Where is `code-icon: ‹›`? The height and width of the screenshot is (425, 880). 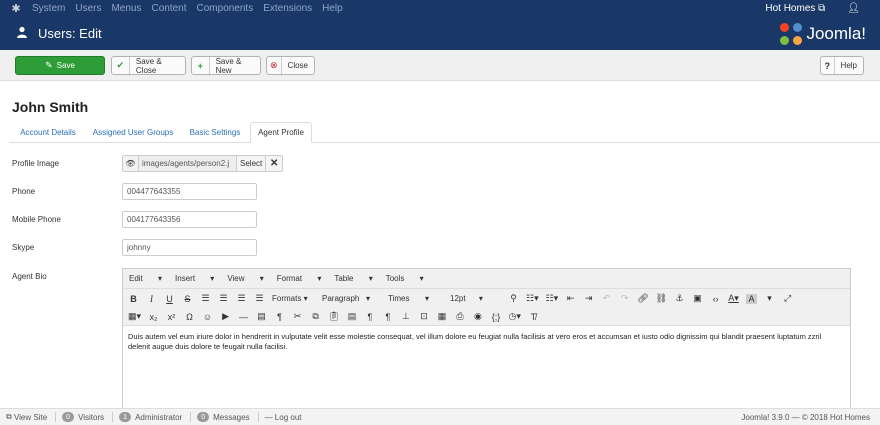
code-icon: ‹› is located at coordinates (715, 299).